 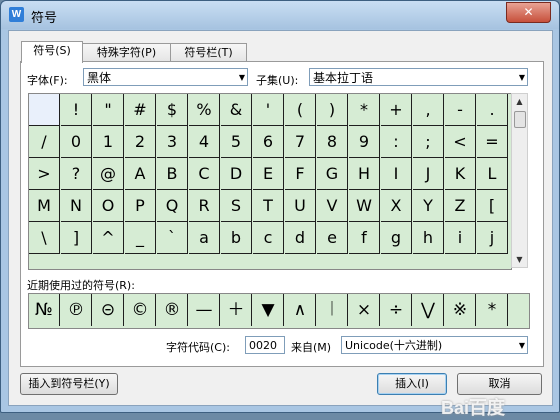 I want to click on symbol-cell: b, so click(x=236, y=238).